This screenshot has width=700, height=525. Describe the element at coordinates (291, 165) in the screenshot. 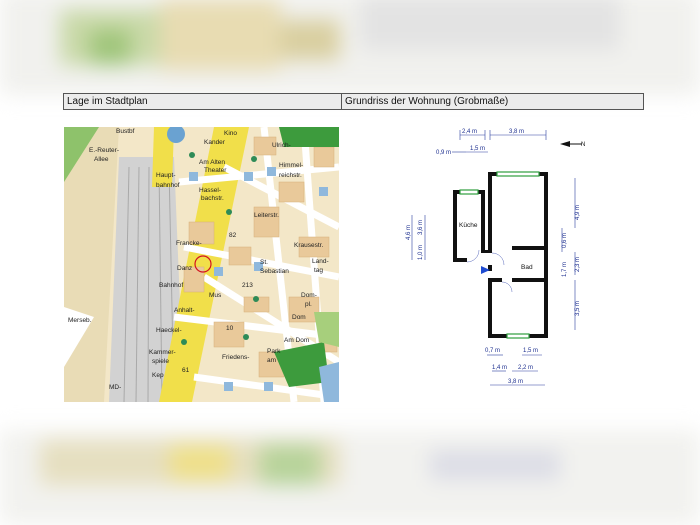

I see `map-label: Himmel-` at that location.